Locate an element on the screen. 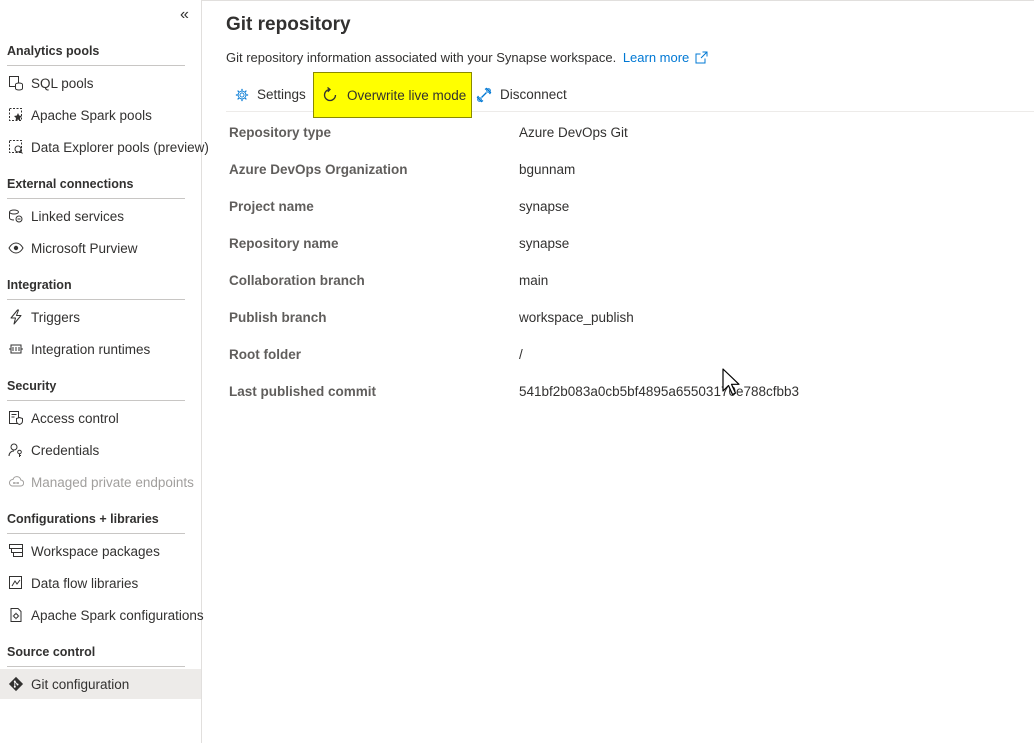 The height and width of the screenshot is (743, 1034). sidebar-item-label: Managed private endpoints is located at coordinates (112, 482).